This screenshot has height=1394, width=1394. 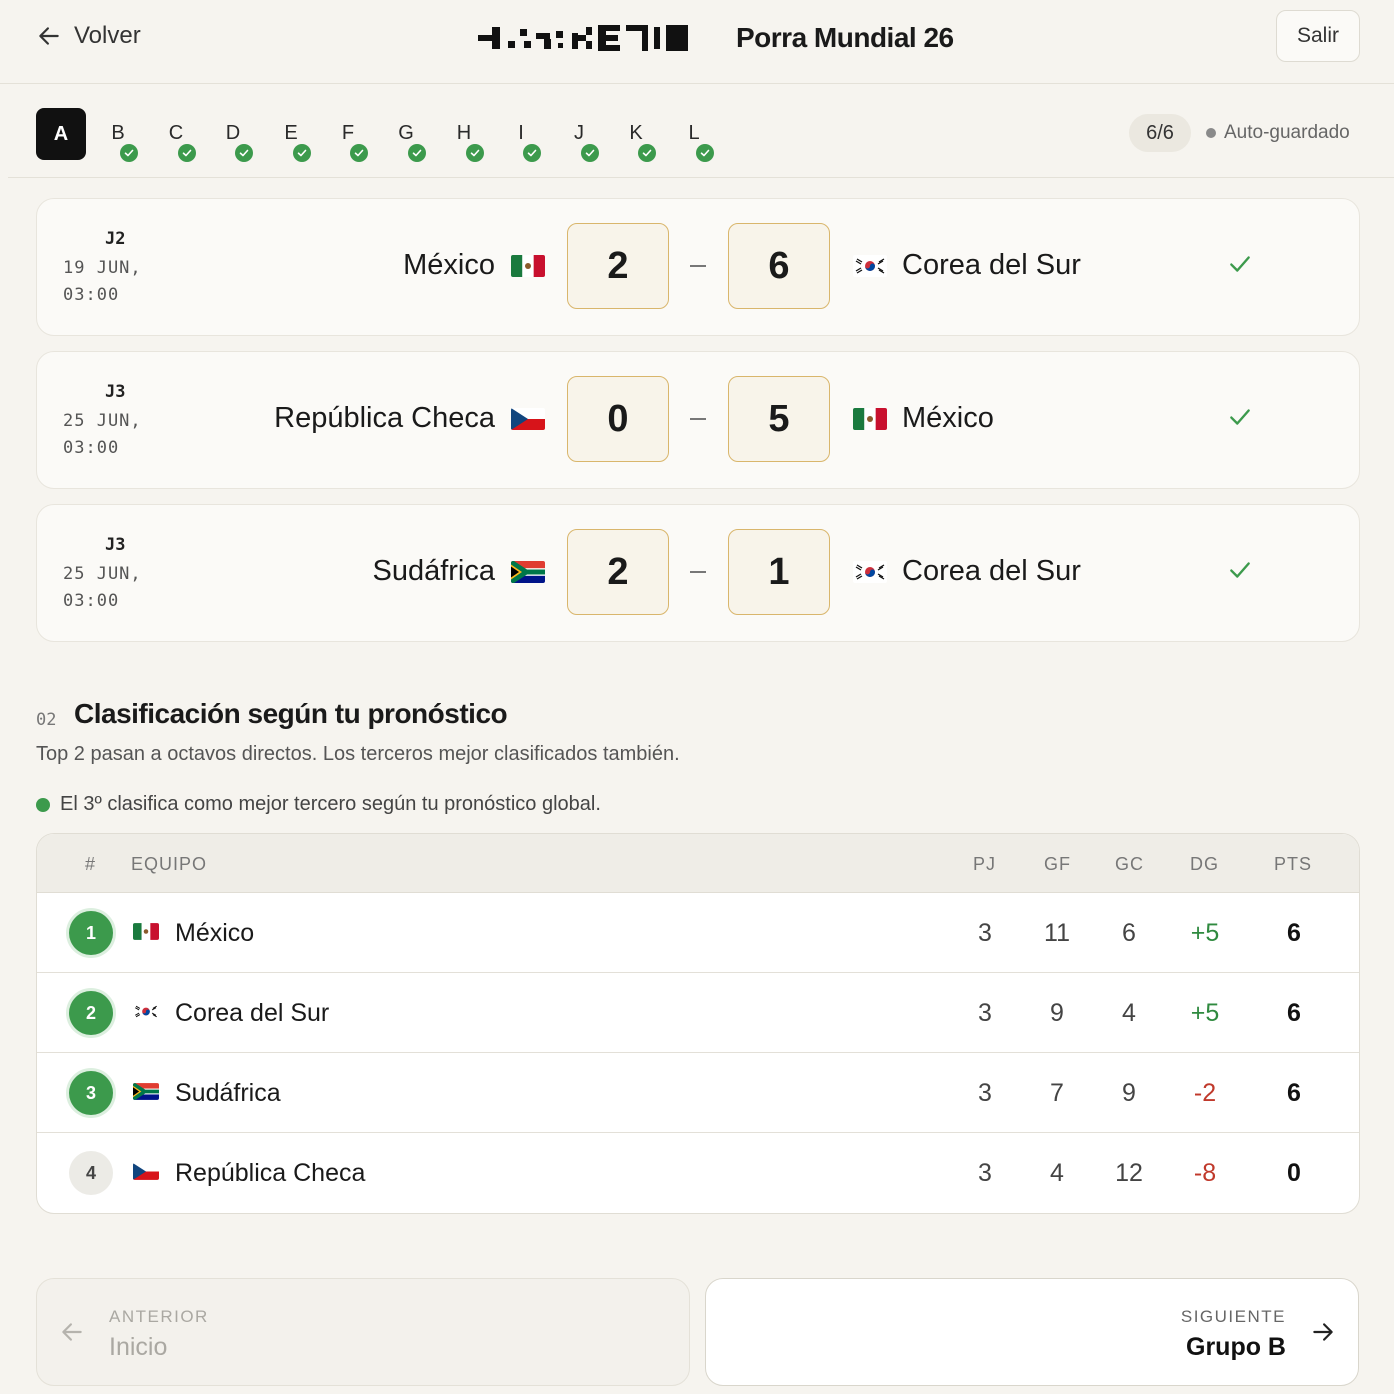 I want to click on position-badge: 1, so click(x=91, y=933).